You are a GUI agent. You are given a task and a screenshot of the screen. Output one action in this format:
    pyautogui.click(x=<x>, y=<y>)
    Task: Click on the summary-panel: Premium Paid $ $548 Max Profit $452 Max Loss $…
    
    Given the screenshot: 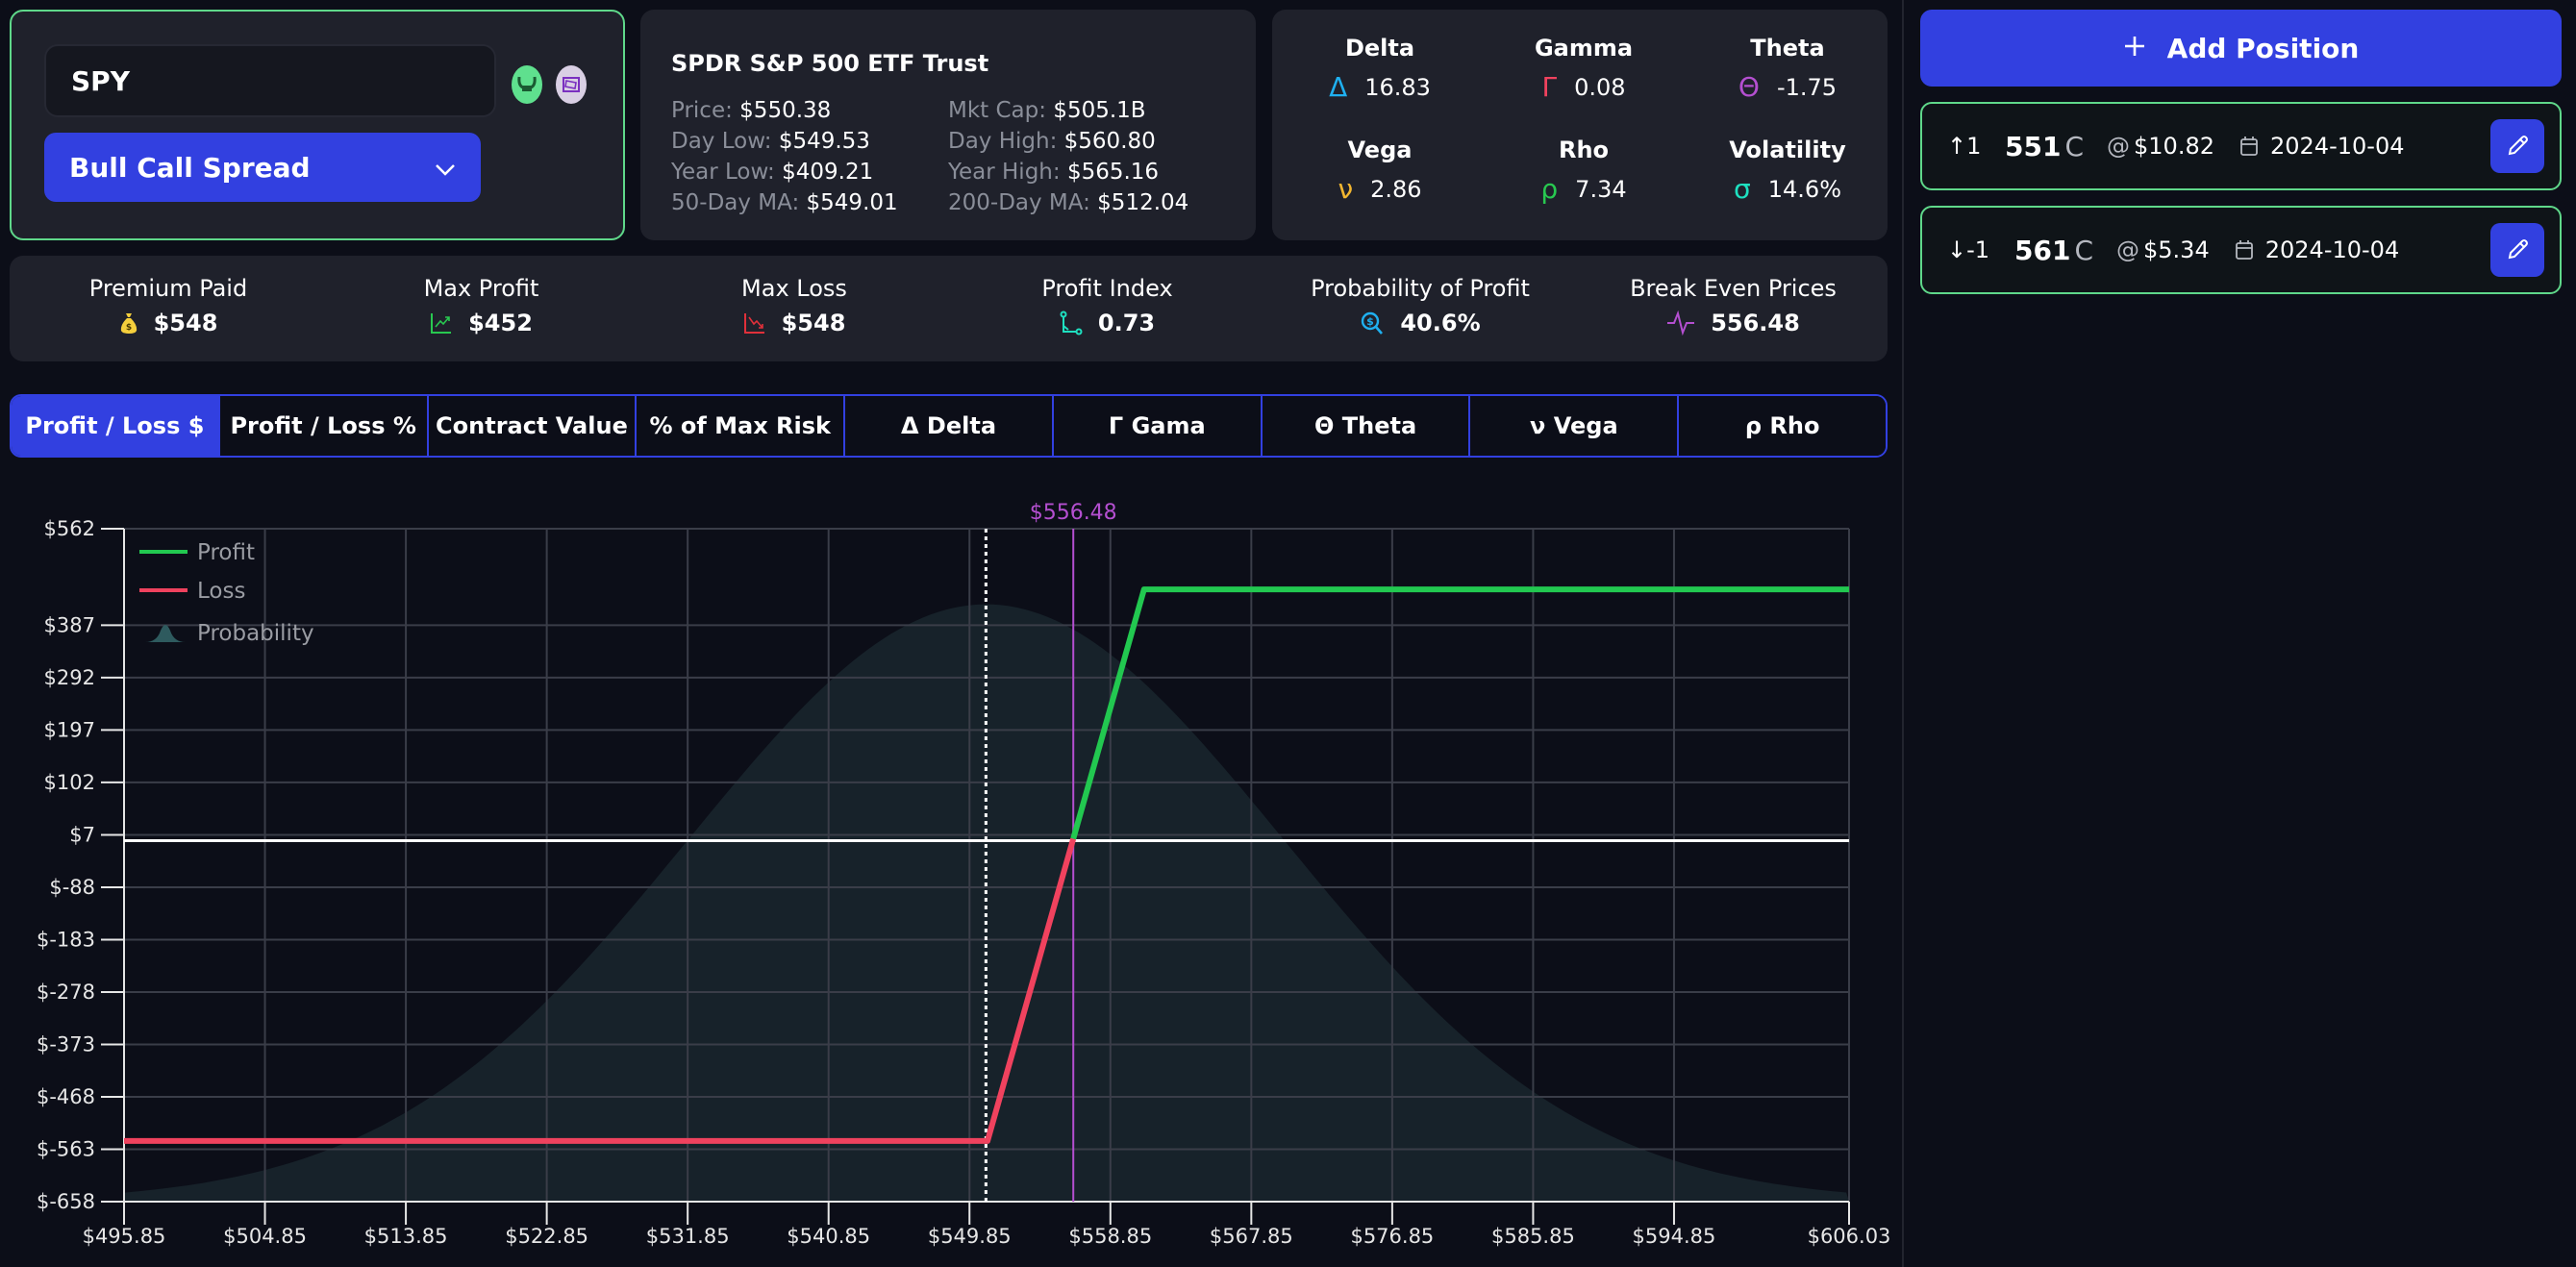 What is the action you would take?
    pyautogui.click(x=949, y=309)
    